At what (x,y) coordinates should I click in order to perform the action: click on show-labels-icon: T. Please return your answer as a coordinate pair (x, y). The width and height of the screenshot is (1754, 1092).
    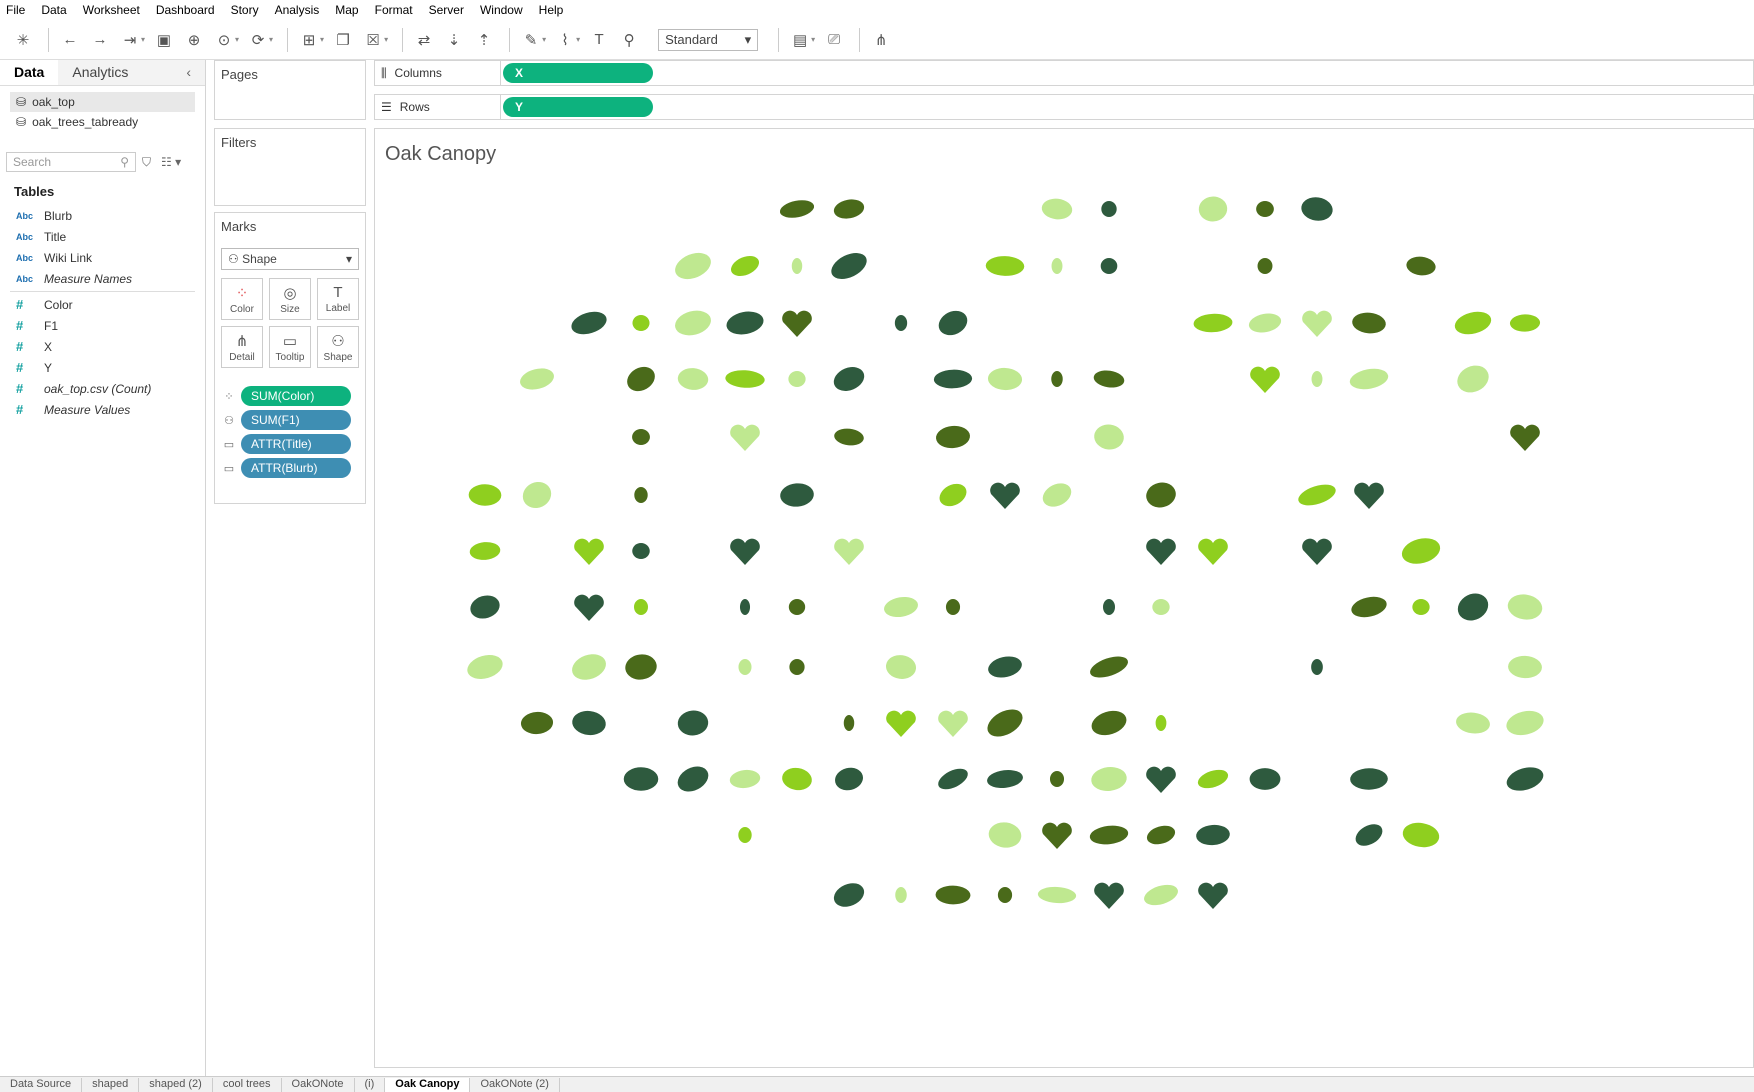
    Looking at the image, I should click on (599, 40).